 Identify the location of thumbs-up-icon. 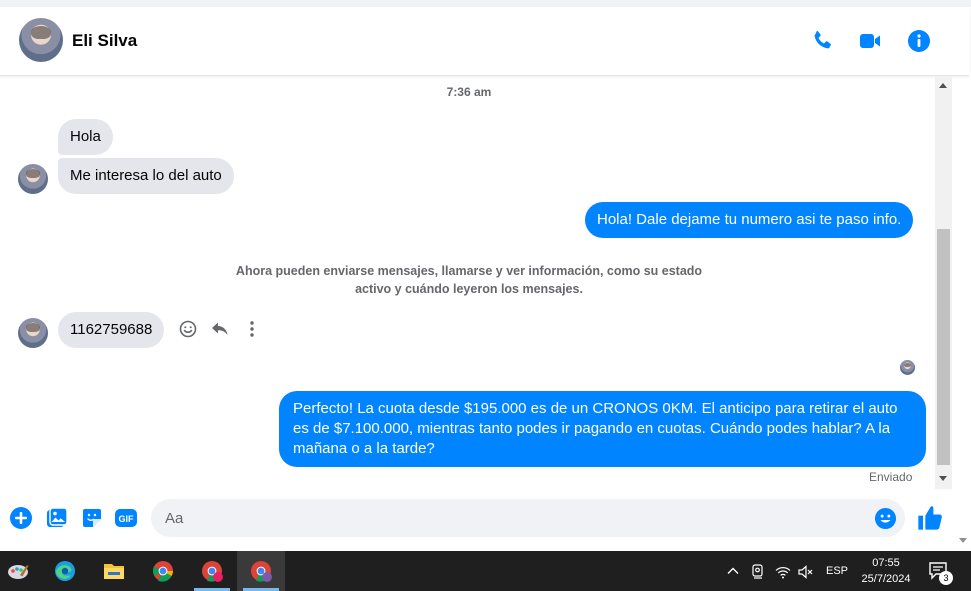
(930, 518).